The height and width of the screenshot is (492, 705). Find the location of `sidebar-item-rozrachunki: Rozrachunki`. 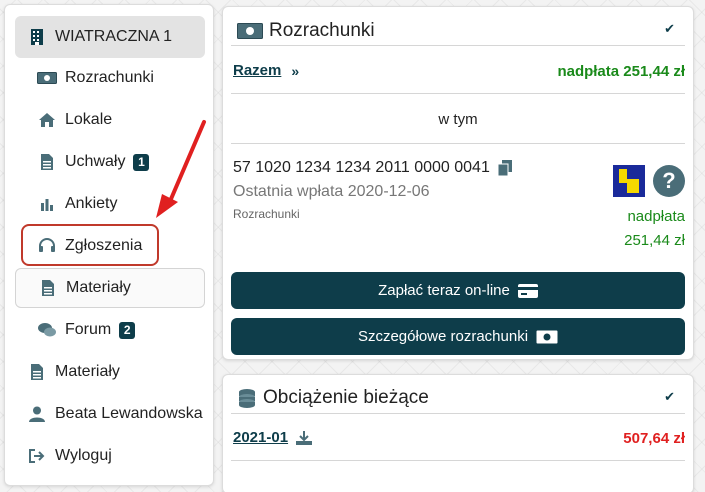

sidebar-item-rozrachunki: Rozrachunki is located at coordinates (110, 78).